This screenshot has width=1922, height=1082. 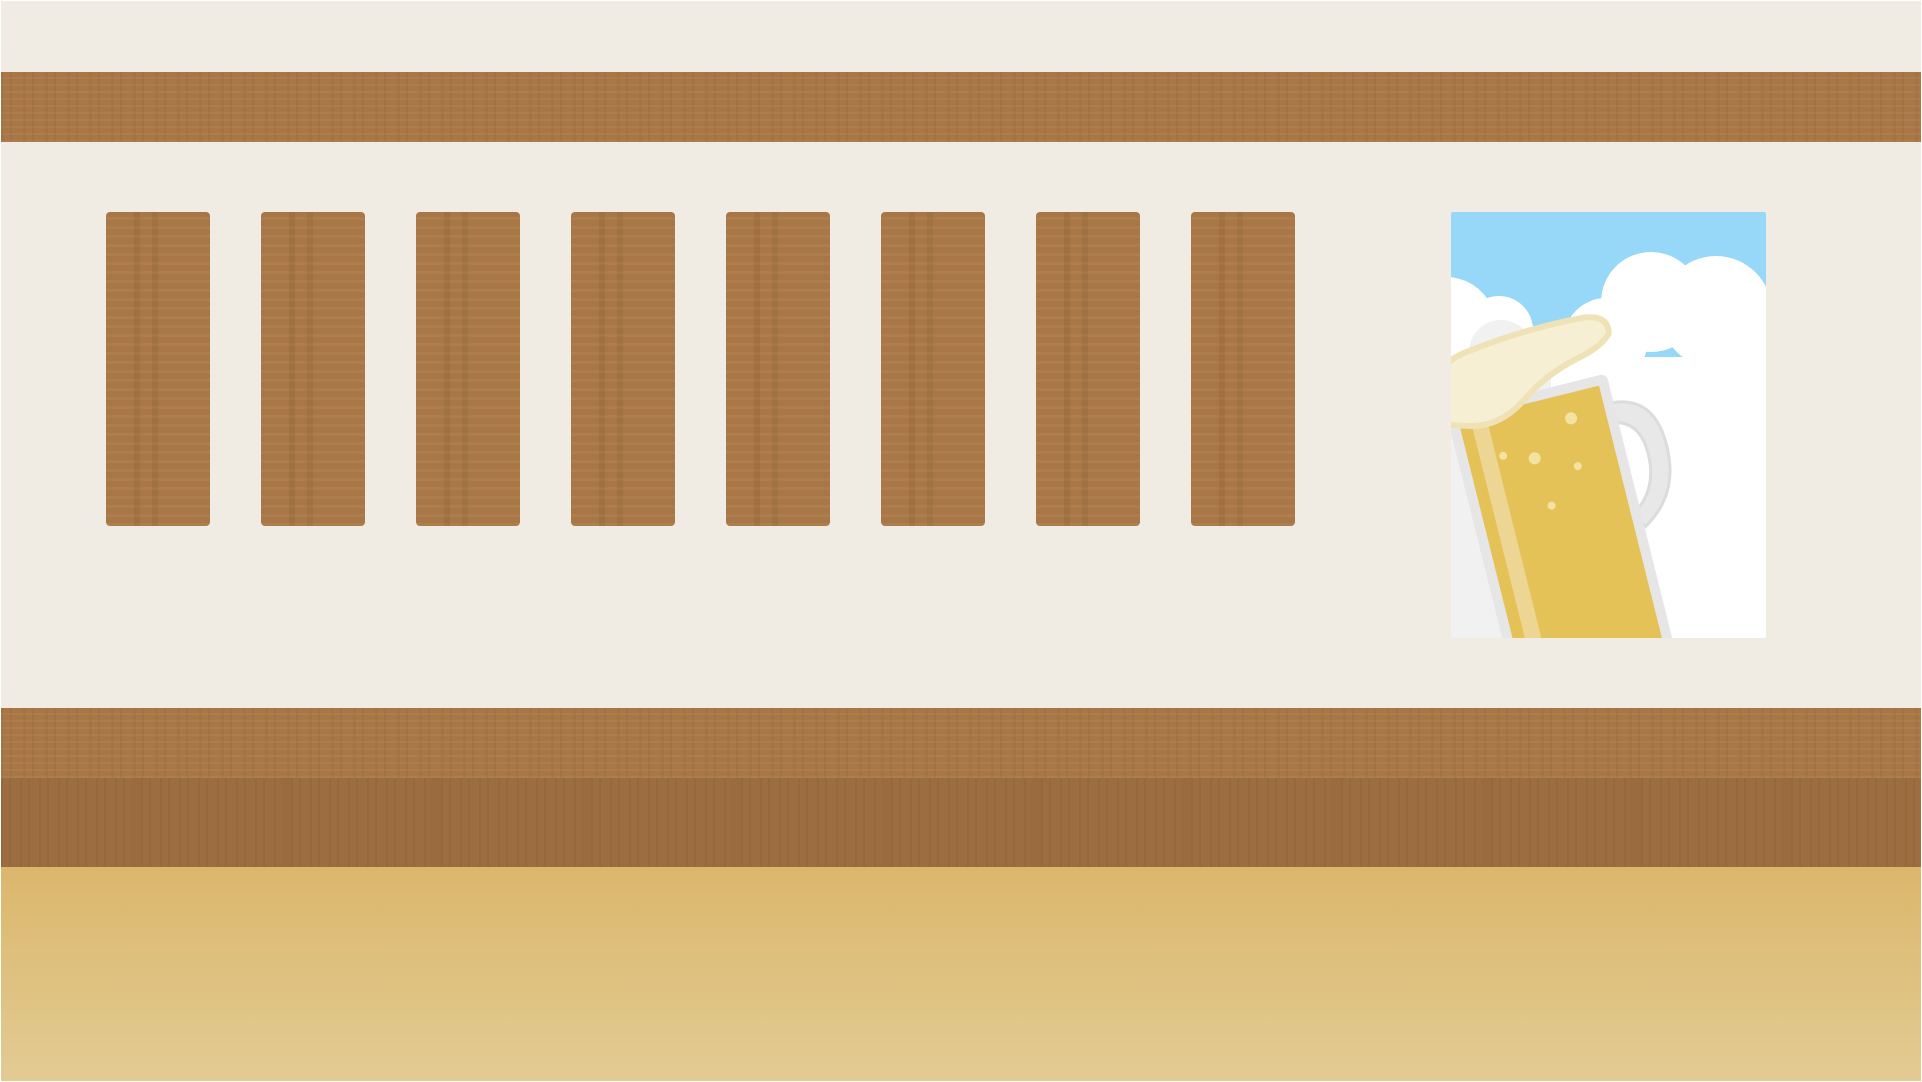 What do you see at coordinates (961, 107) in the screenshot?
I see `top-wood-beam` at bounding box center [961, 107].